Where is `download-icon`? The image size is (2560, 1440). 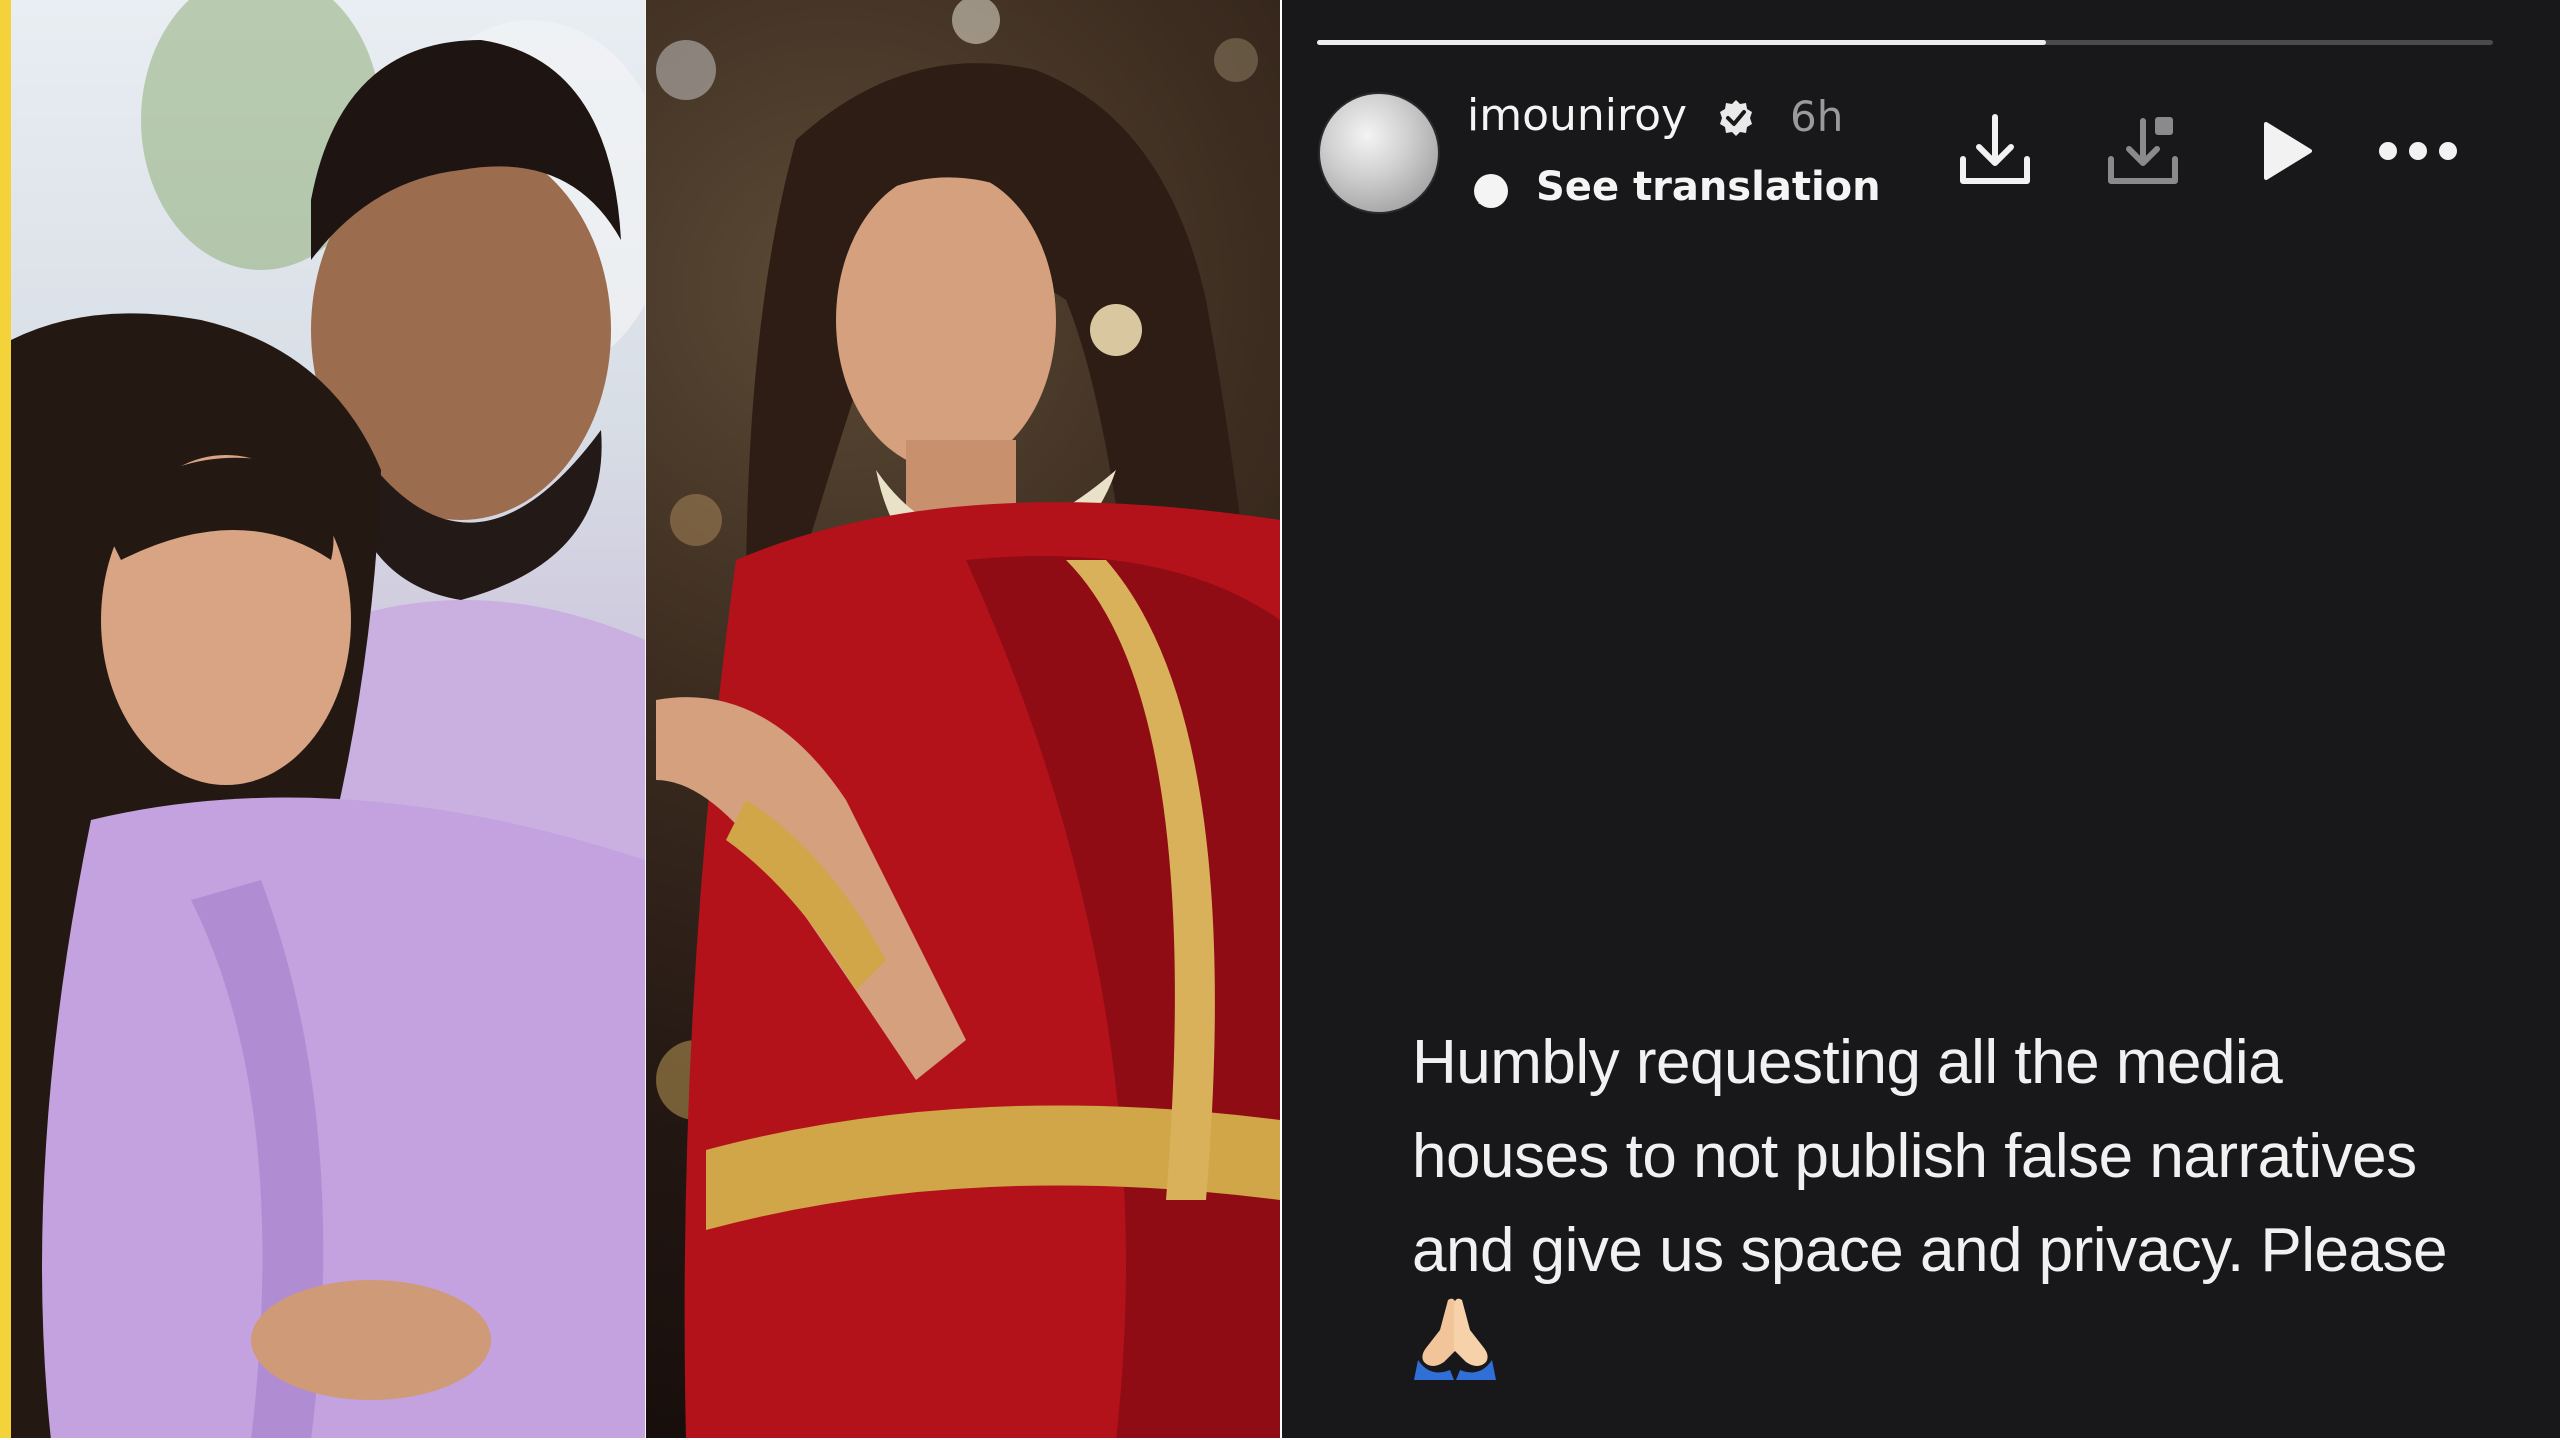
download-icon is located at coordinates (1995, 149).